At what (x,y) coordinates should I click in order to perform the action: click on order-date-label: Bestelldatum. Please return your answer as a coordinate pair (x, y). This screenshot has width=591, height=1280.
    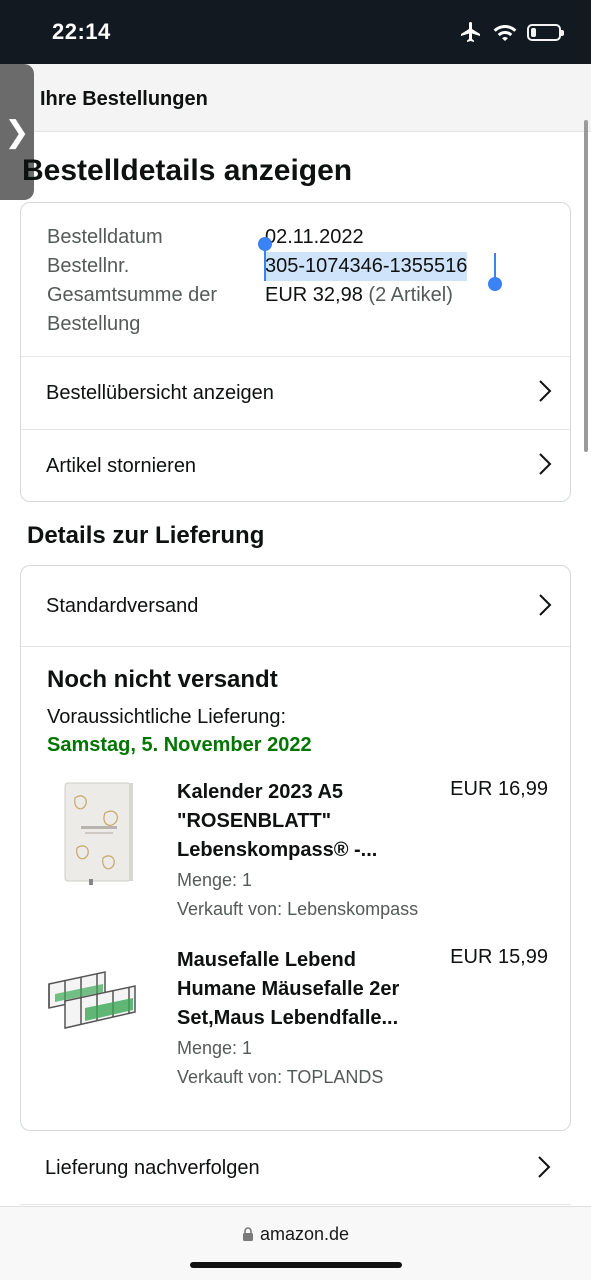
    Looking at the image, I should click on (105, 237).